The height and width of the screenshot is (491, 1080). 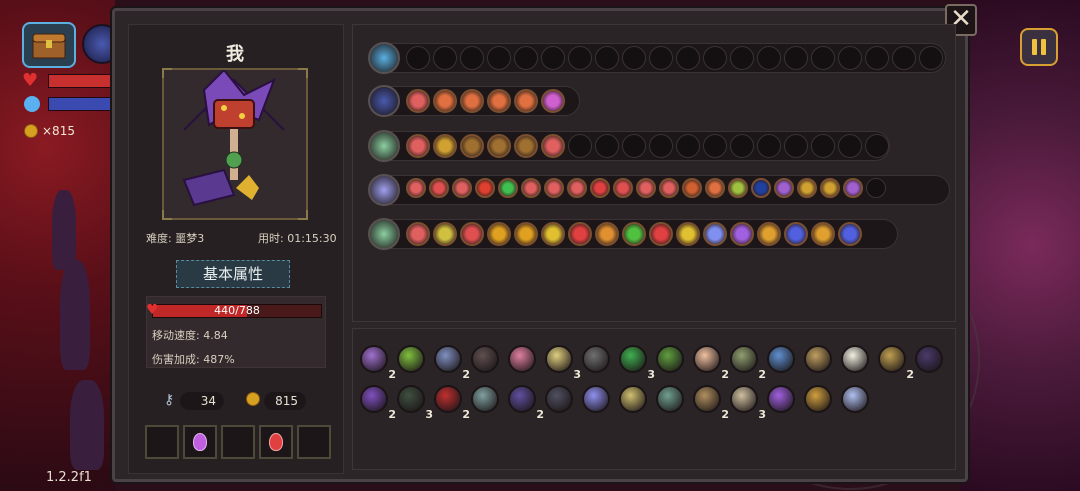 What do you see at coordinates (384, 101) in the screenshot?
I see `orb-icon` at bounding box center [384, 101].